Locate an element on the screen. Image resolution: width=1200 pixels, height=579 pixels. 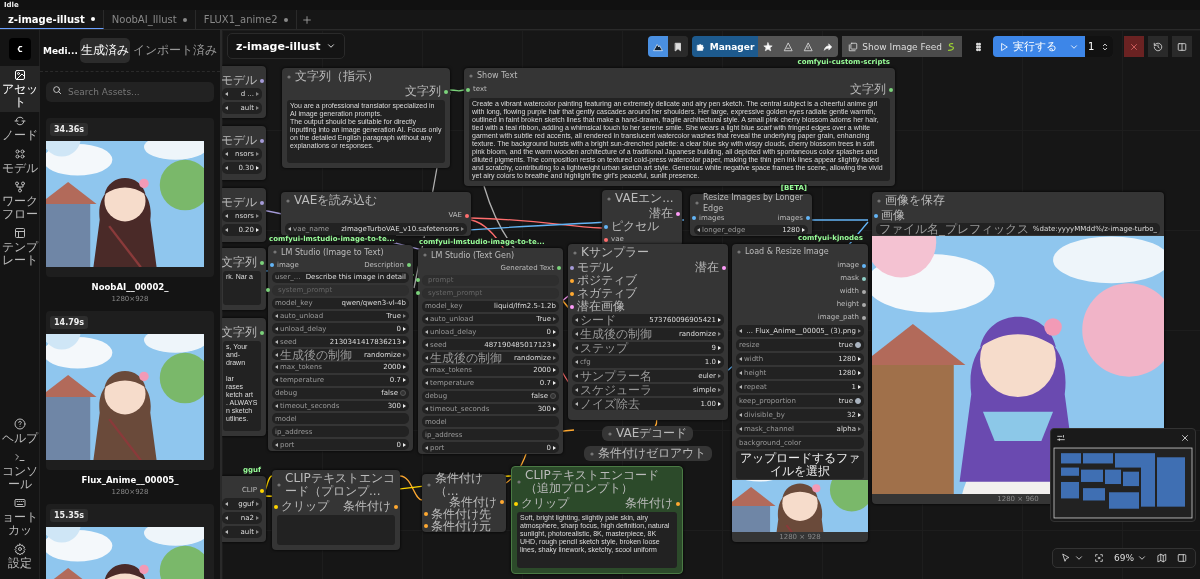
collapsed-node: 条件付けゼロアウト is located at coordinates (648, 453).